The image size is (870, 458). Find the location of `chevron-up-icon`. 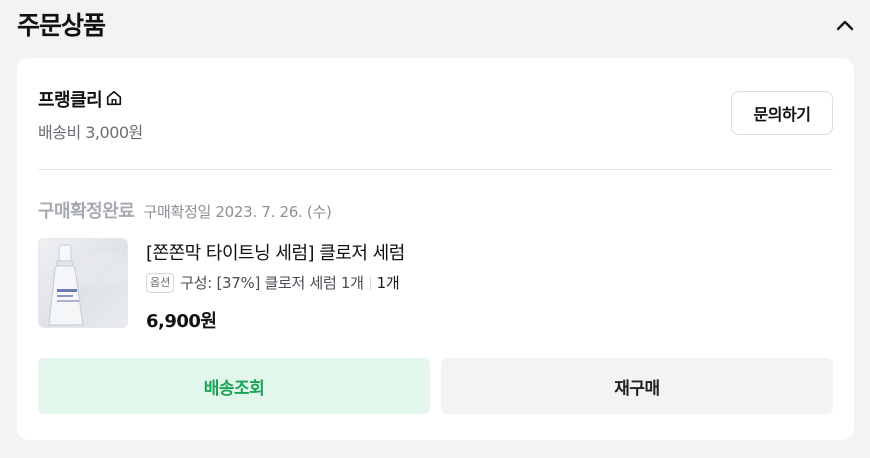

chevron-up-icon is located at coordinates (845, 26).